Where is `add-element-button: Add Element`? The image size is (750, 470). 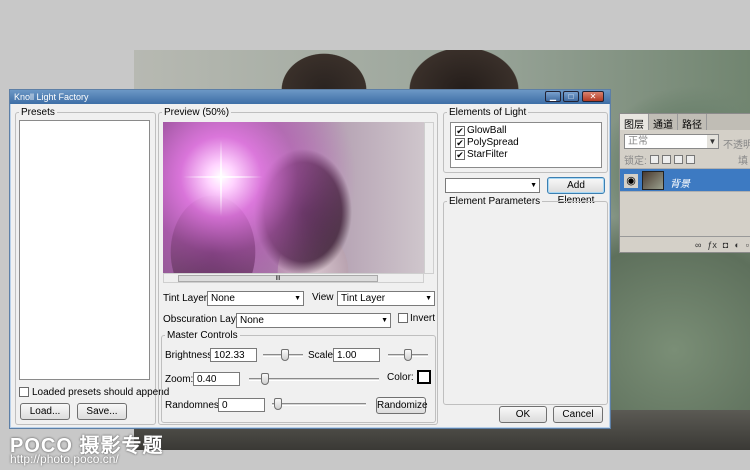 add-element-button: Add Element is located at coordinates (576, 191).